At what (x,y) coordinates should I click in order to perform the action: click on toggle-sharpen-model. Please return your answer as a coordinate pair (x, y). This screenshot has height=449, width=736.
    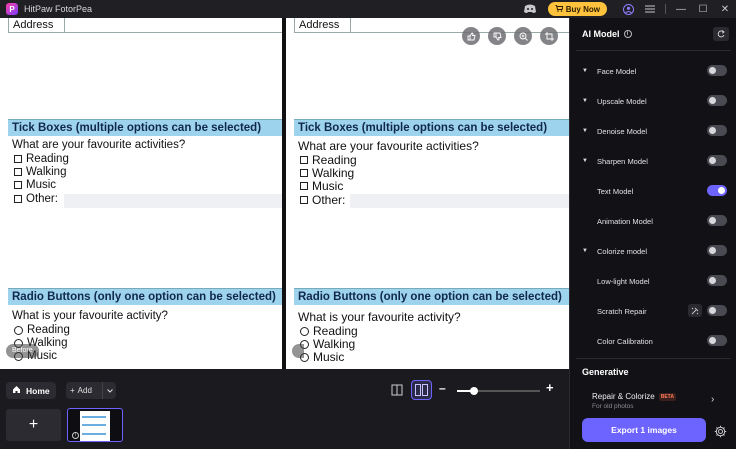
    Looking at the image, I should click on (717, 160).